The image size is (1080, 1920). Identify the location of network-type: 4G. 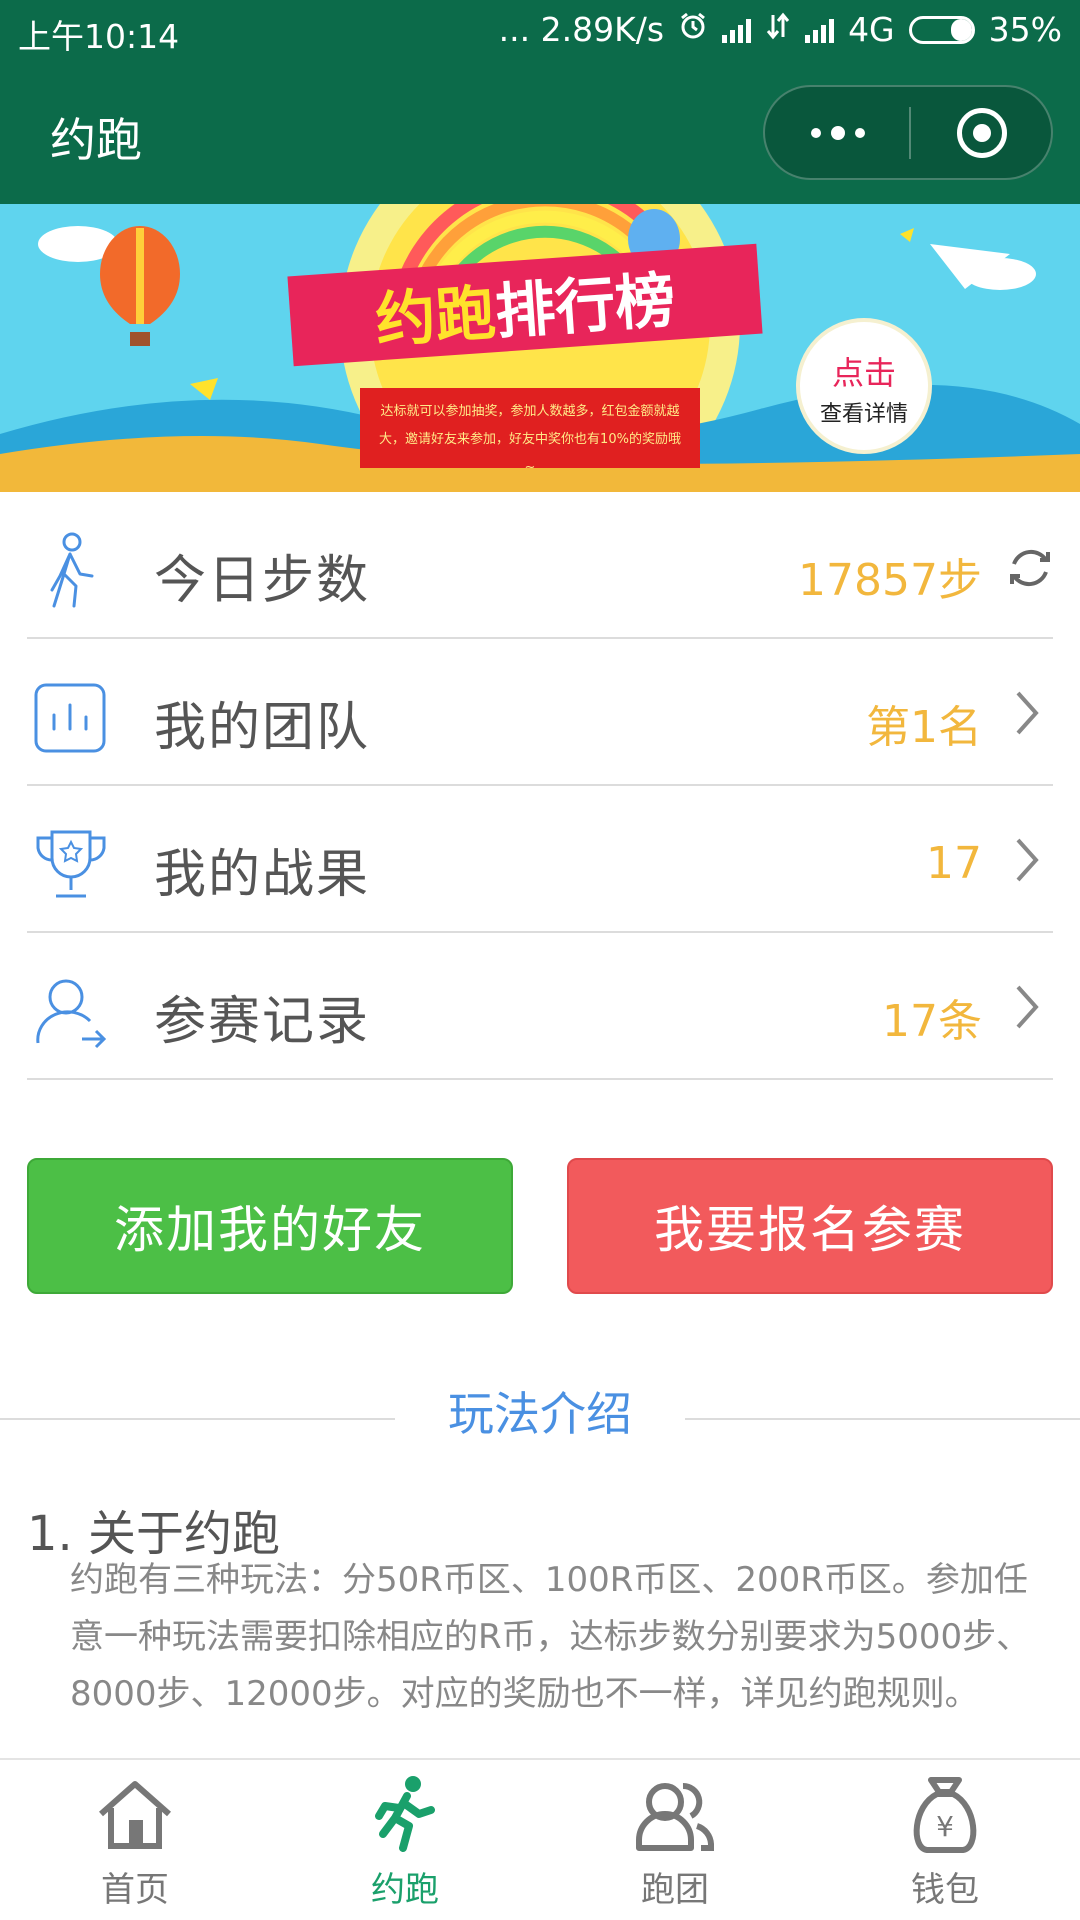
(871, 29).